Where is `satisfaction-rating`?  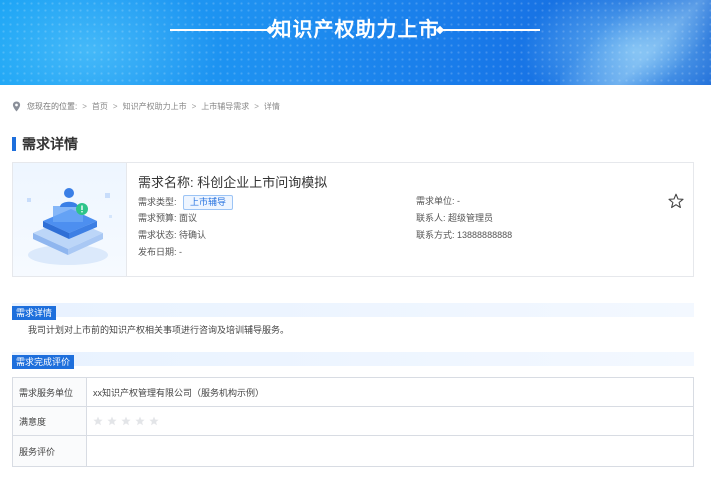 satisfaction-rating is located at coordinates (390, 421).